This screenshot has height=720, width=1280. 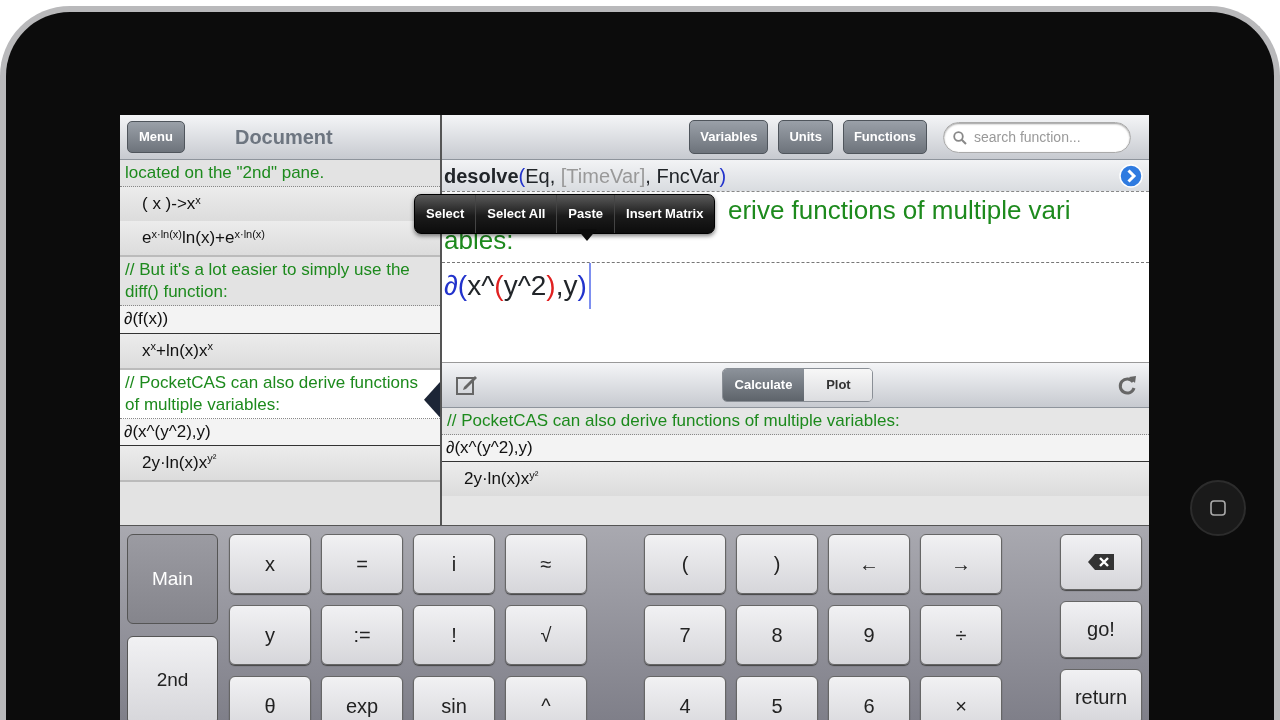 I want to click on key: i, so click(x=454, y=564).